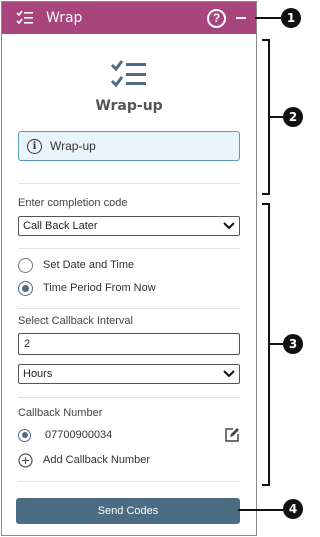 This screenshot has width=320, height=537. I want to click on interval-input: 2, so click(129, 344).